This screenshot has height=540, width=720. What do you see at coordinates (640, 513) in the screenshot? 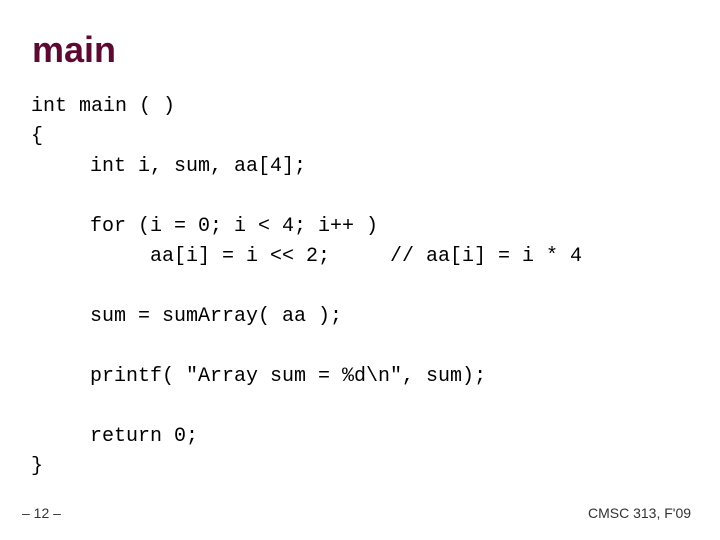
I see `course-label: CMSC 313, F'09` at bounding box center [640, 513].